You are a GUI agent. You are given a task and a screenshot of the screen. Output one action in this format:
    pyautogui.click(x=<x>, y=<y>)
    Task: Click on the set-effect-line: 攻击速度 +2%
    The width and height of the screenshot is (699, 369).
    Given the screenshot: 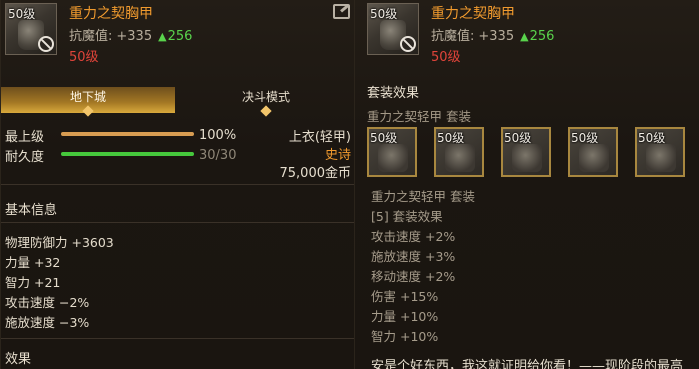 What is the action you would take?
    pyautogui.click(x=413, y=236)
    